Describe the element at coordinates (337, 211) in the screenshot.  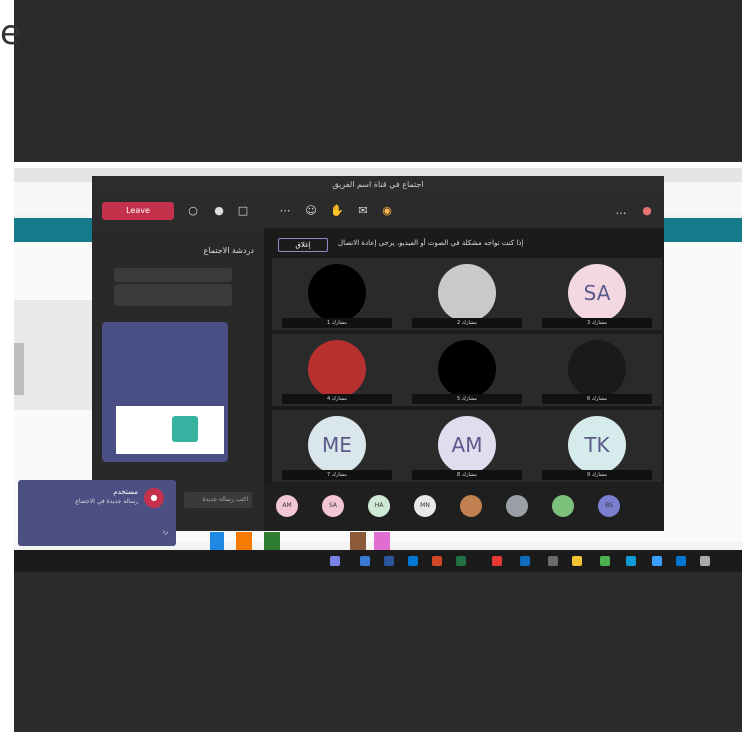
I see `raise-hand-icon: ✋` at that location.